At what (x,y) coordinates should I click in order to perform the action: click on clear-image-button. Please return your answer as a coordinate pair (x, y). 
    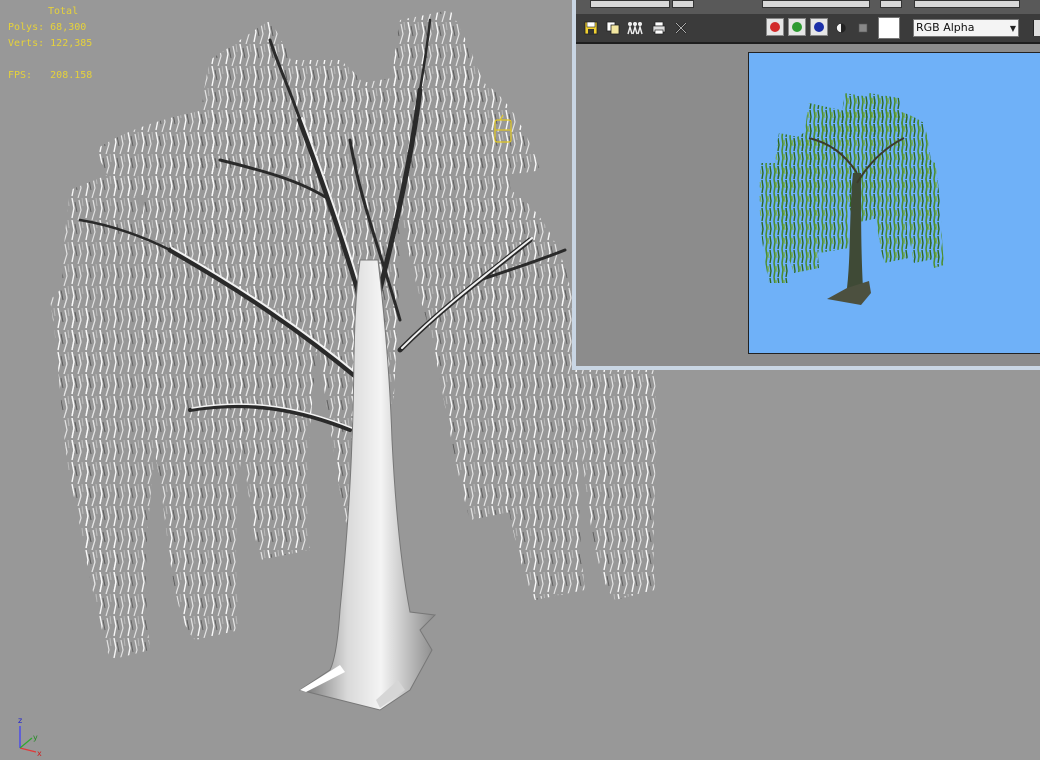
    Looking at the image, I should click on (681, 28).